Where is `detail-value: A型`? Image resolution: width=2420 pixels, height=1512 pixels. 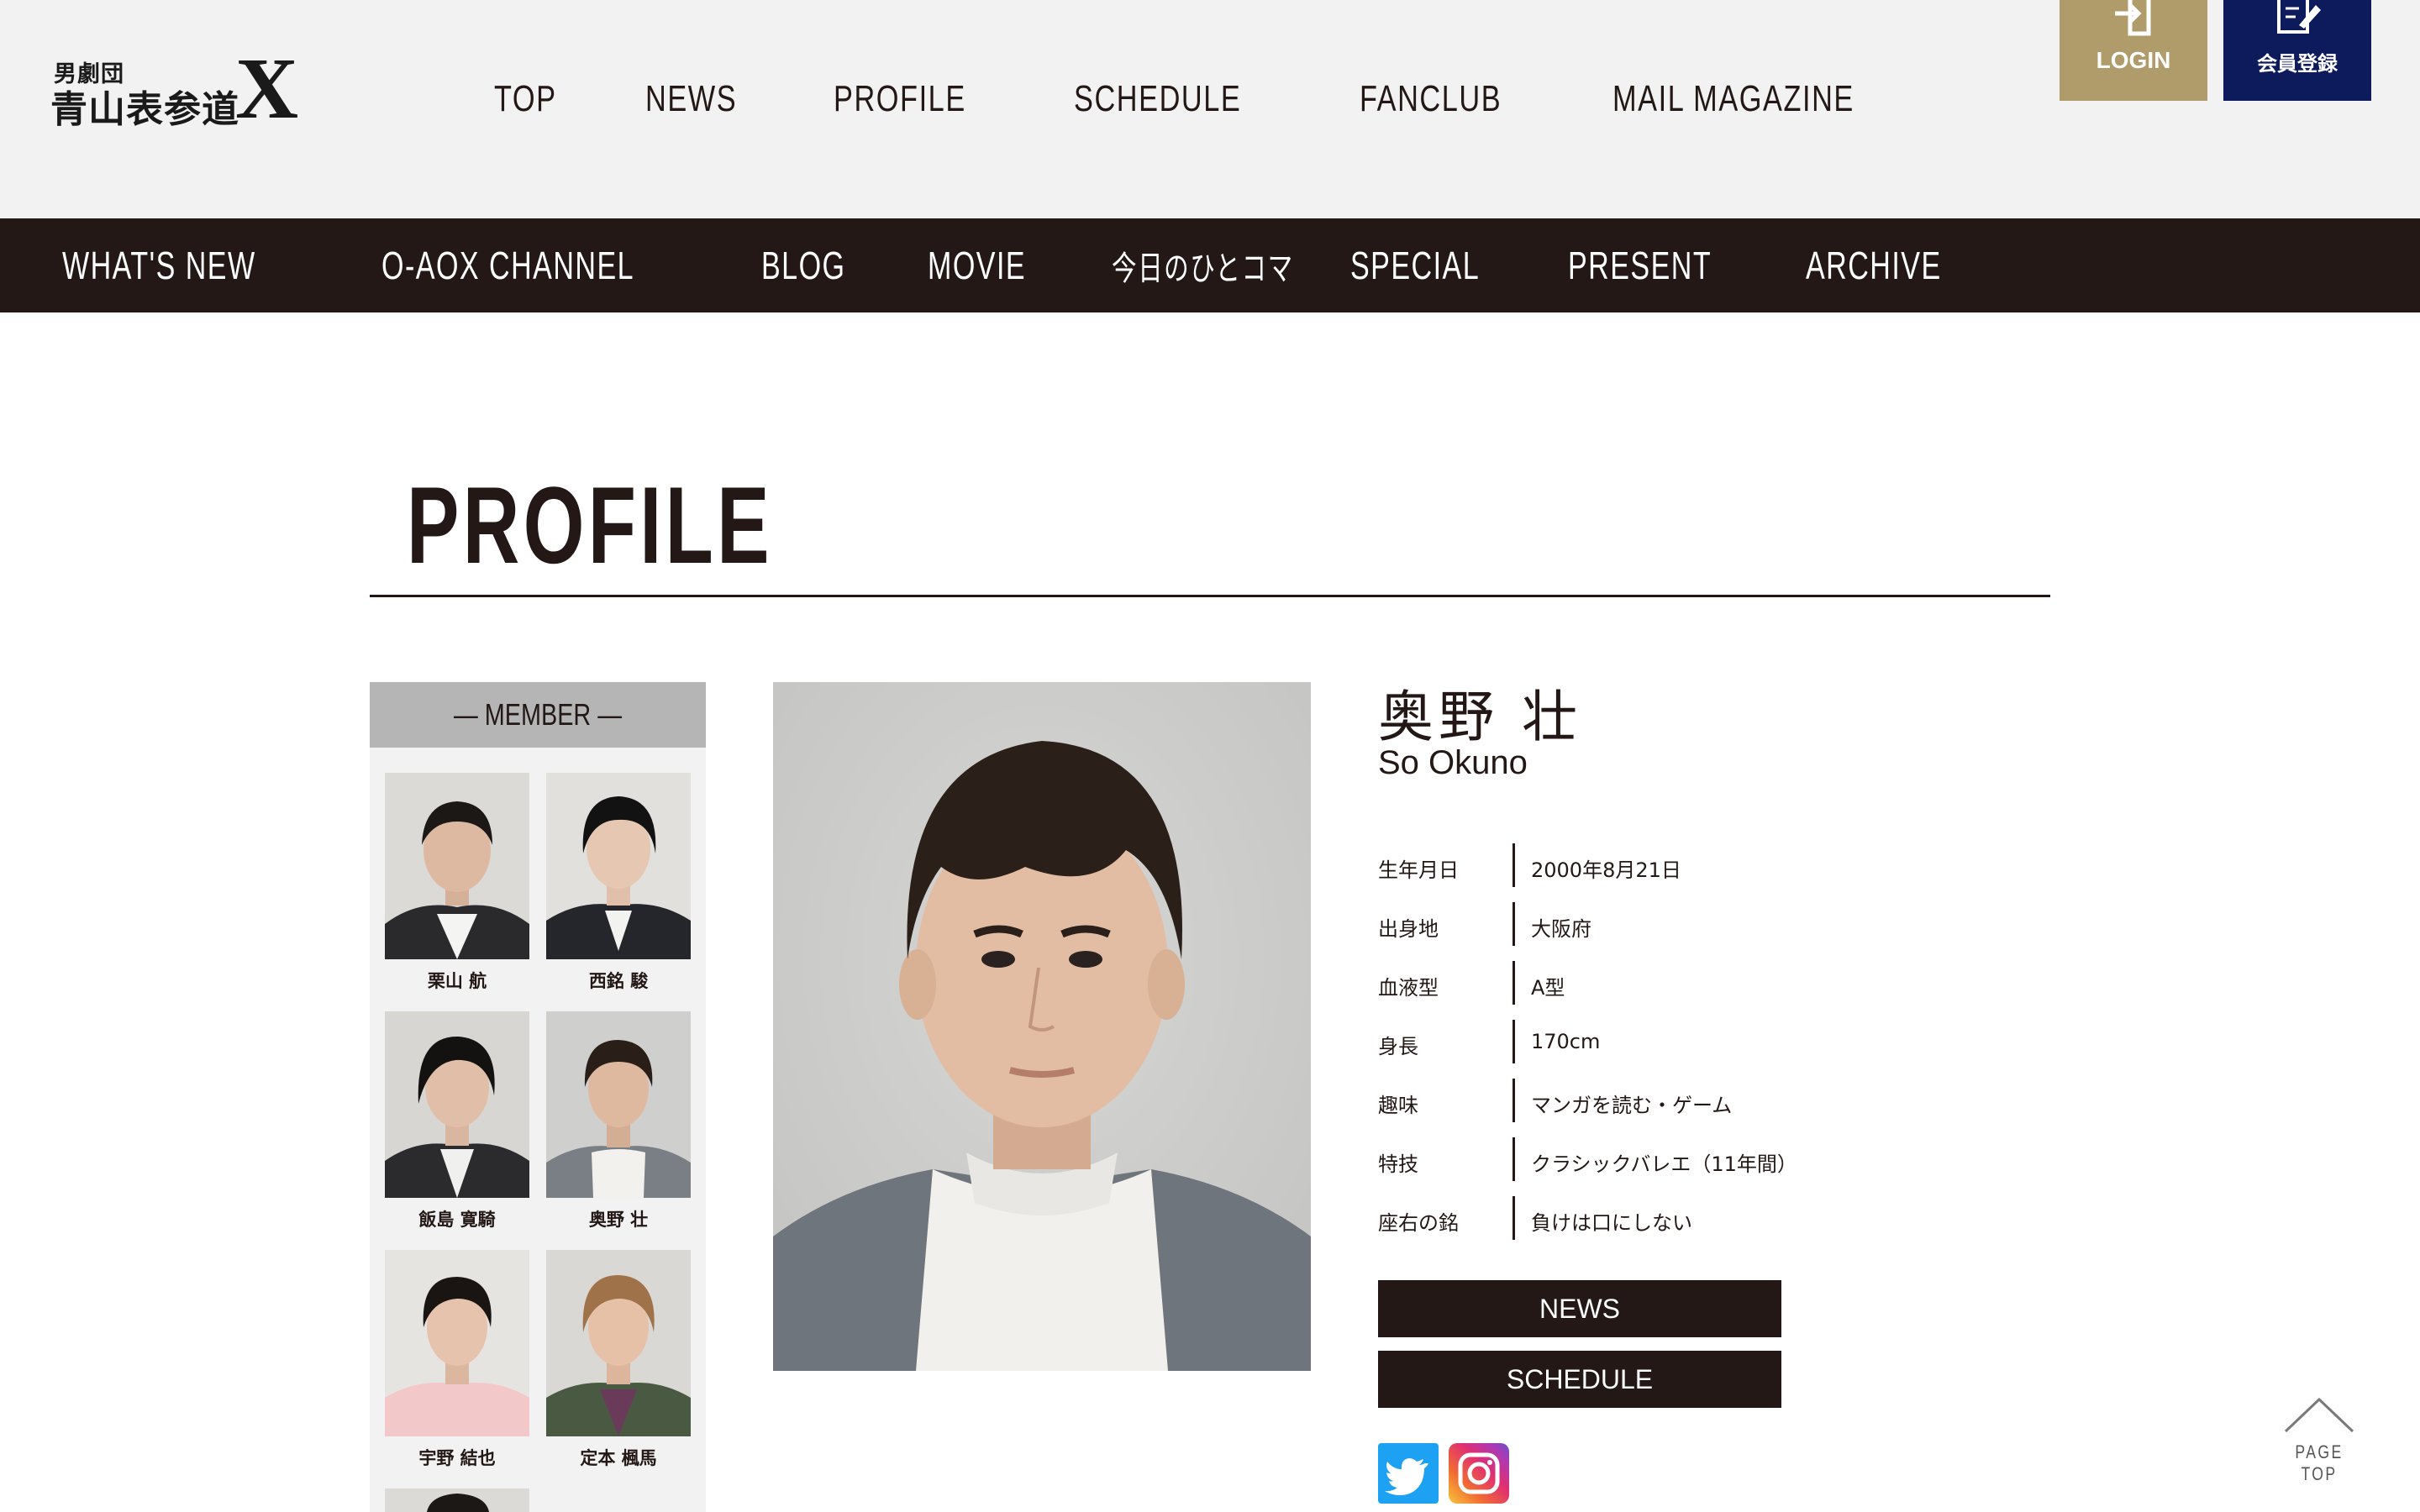
detail-value: A型 is located at coordinates (1548, 988).